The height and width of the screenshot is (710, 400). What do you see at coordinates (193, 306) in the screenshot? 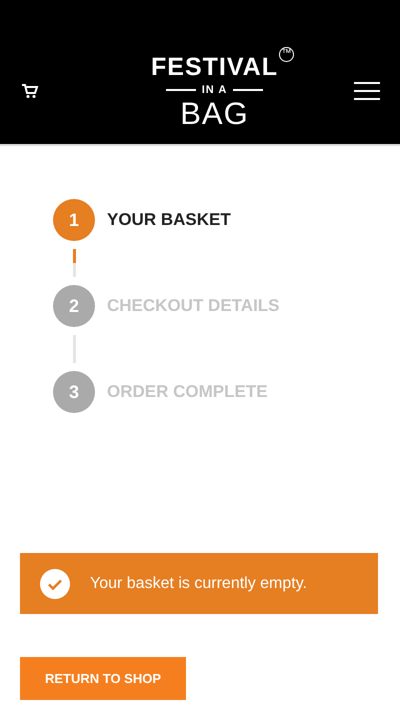
I see `step-label: CHECKOUT DETAILS` at bounding box center [193, 306].